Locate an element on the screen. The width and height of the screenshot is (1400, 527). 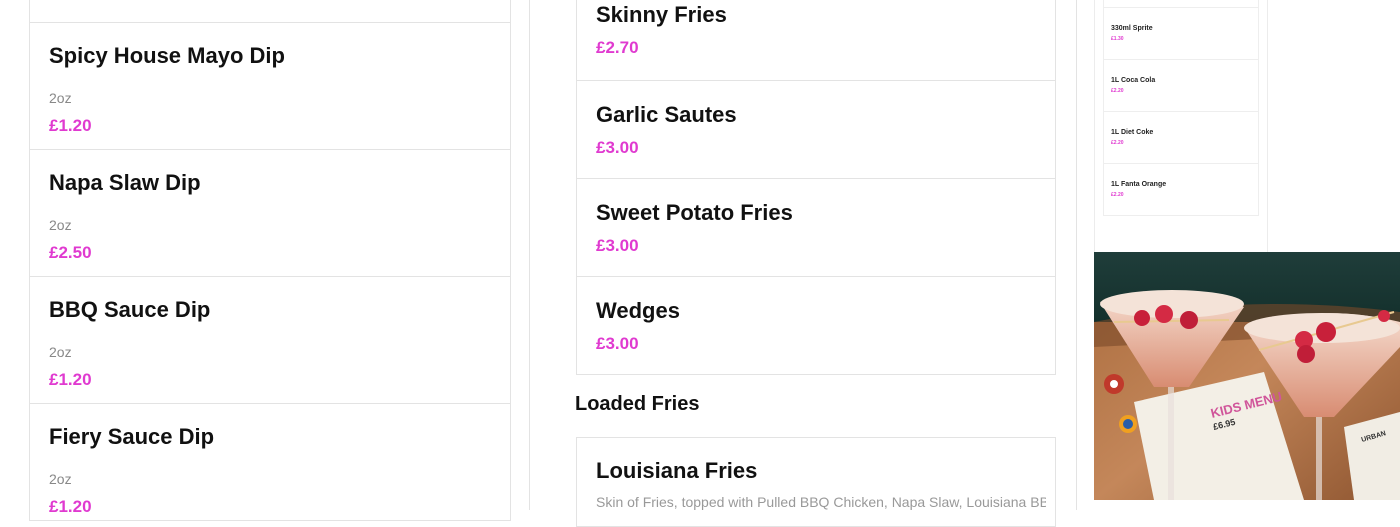
menu-item: Garlic Sautes £3.00 is located at coordinates (816, 129).